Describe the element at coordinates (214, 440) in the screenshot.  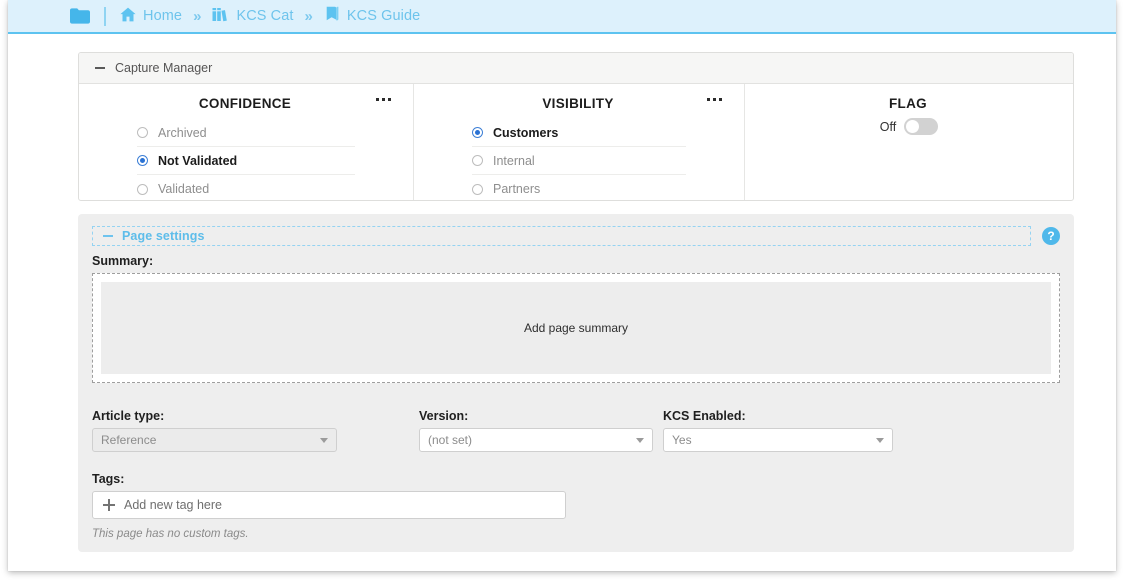
I see `article-type-select: Reference` at that location.